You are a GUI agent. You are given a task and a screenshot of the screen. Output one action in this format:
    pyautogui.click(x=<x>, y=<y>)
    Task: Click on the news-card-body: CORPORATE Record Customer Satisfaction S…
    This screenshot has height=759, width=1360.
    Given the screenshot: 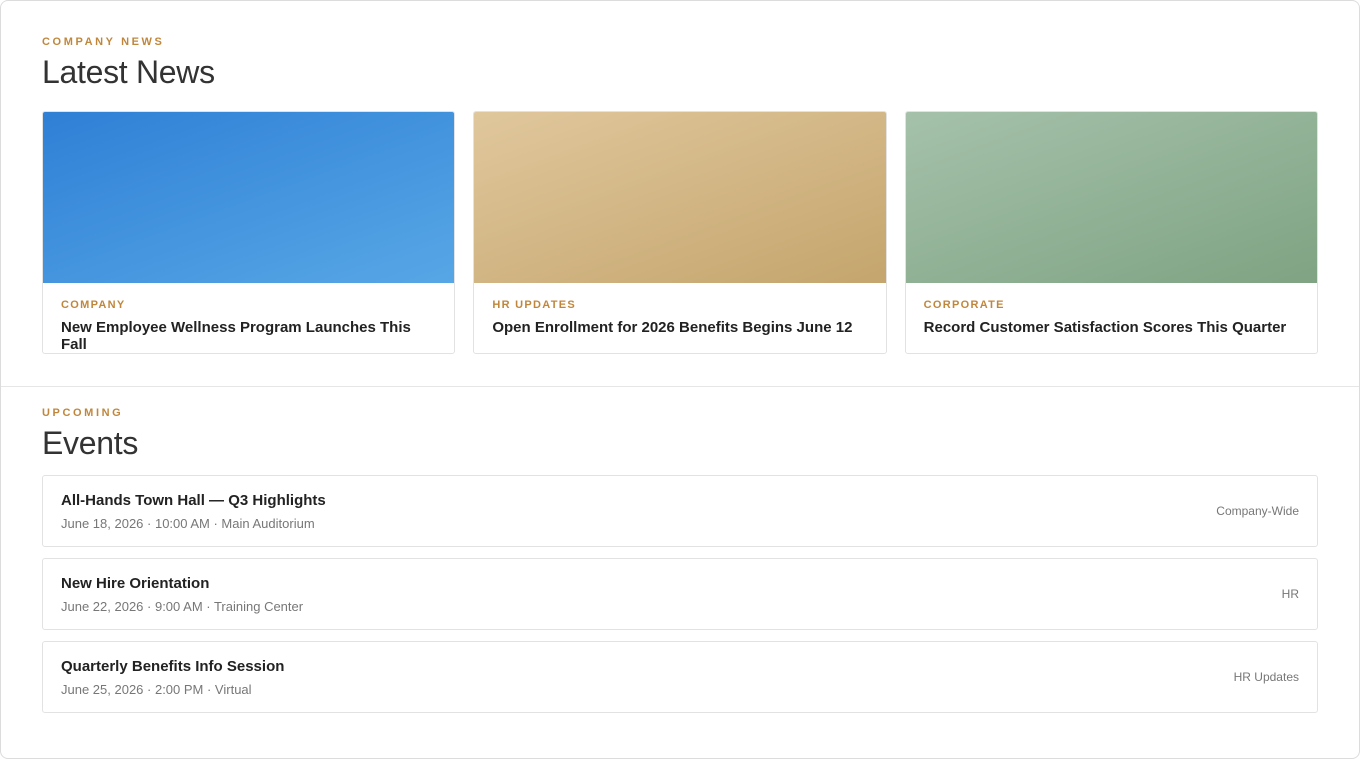 What is the action you would take?
    pyautogui.click(x=1111, y=317)
    